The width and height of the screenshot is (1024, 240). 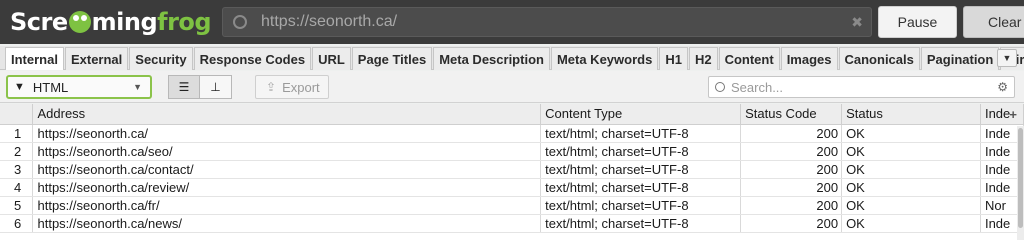 What do you see at coordinates (287, 169) in the screenshot?
I see `cell-address: https://seonorth.ca/contact/` at bounding box center [287, 169].